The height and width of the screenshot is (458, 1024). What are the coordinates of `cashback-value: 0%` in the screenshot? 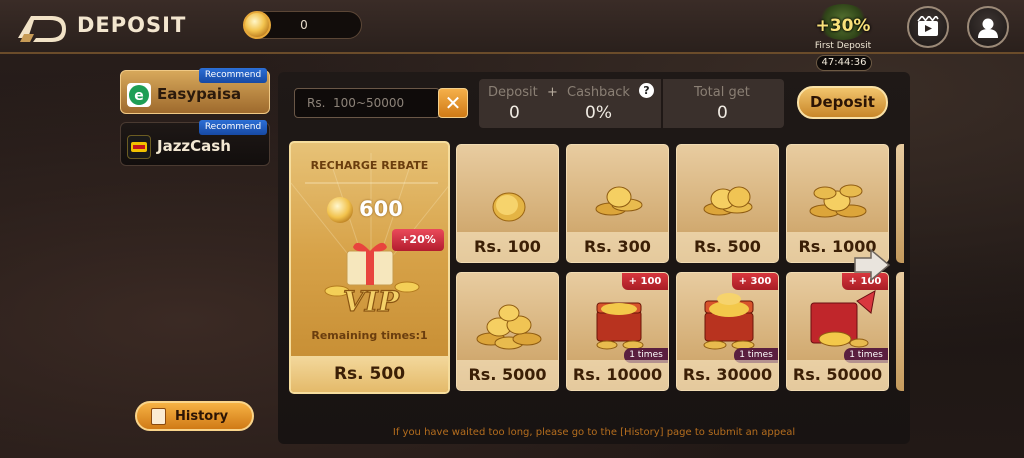 It's located at (598, 113).